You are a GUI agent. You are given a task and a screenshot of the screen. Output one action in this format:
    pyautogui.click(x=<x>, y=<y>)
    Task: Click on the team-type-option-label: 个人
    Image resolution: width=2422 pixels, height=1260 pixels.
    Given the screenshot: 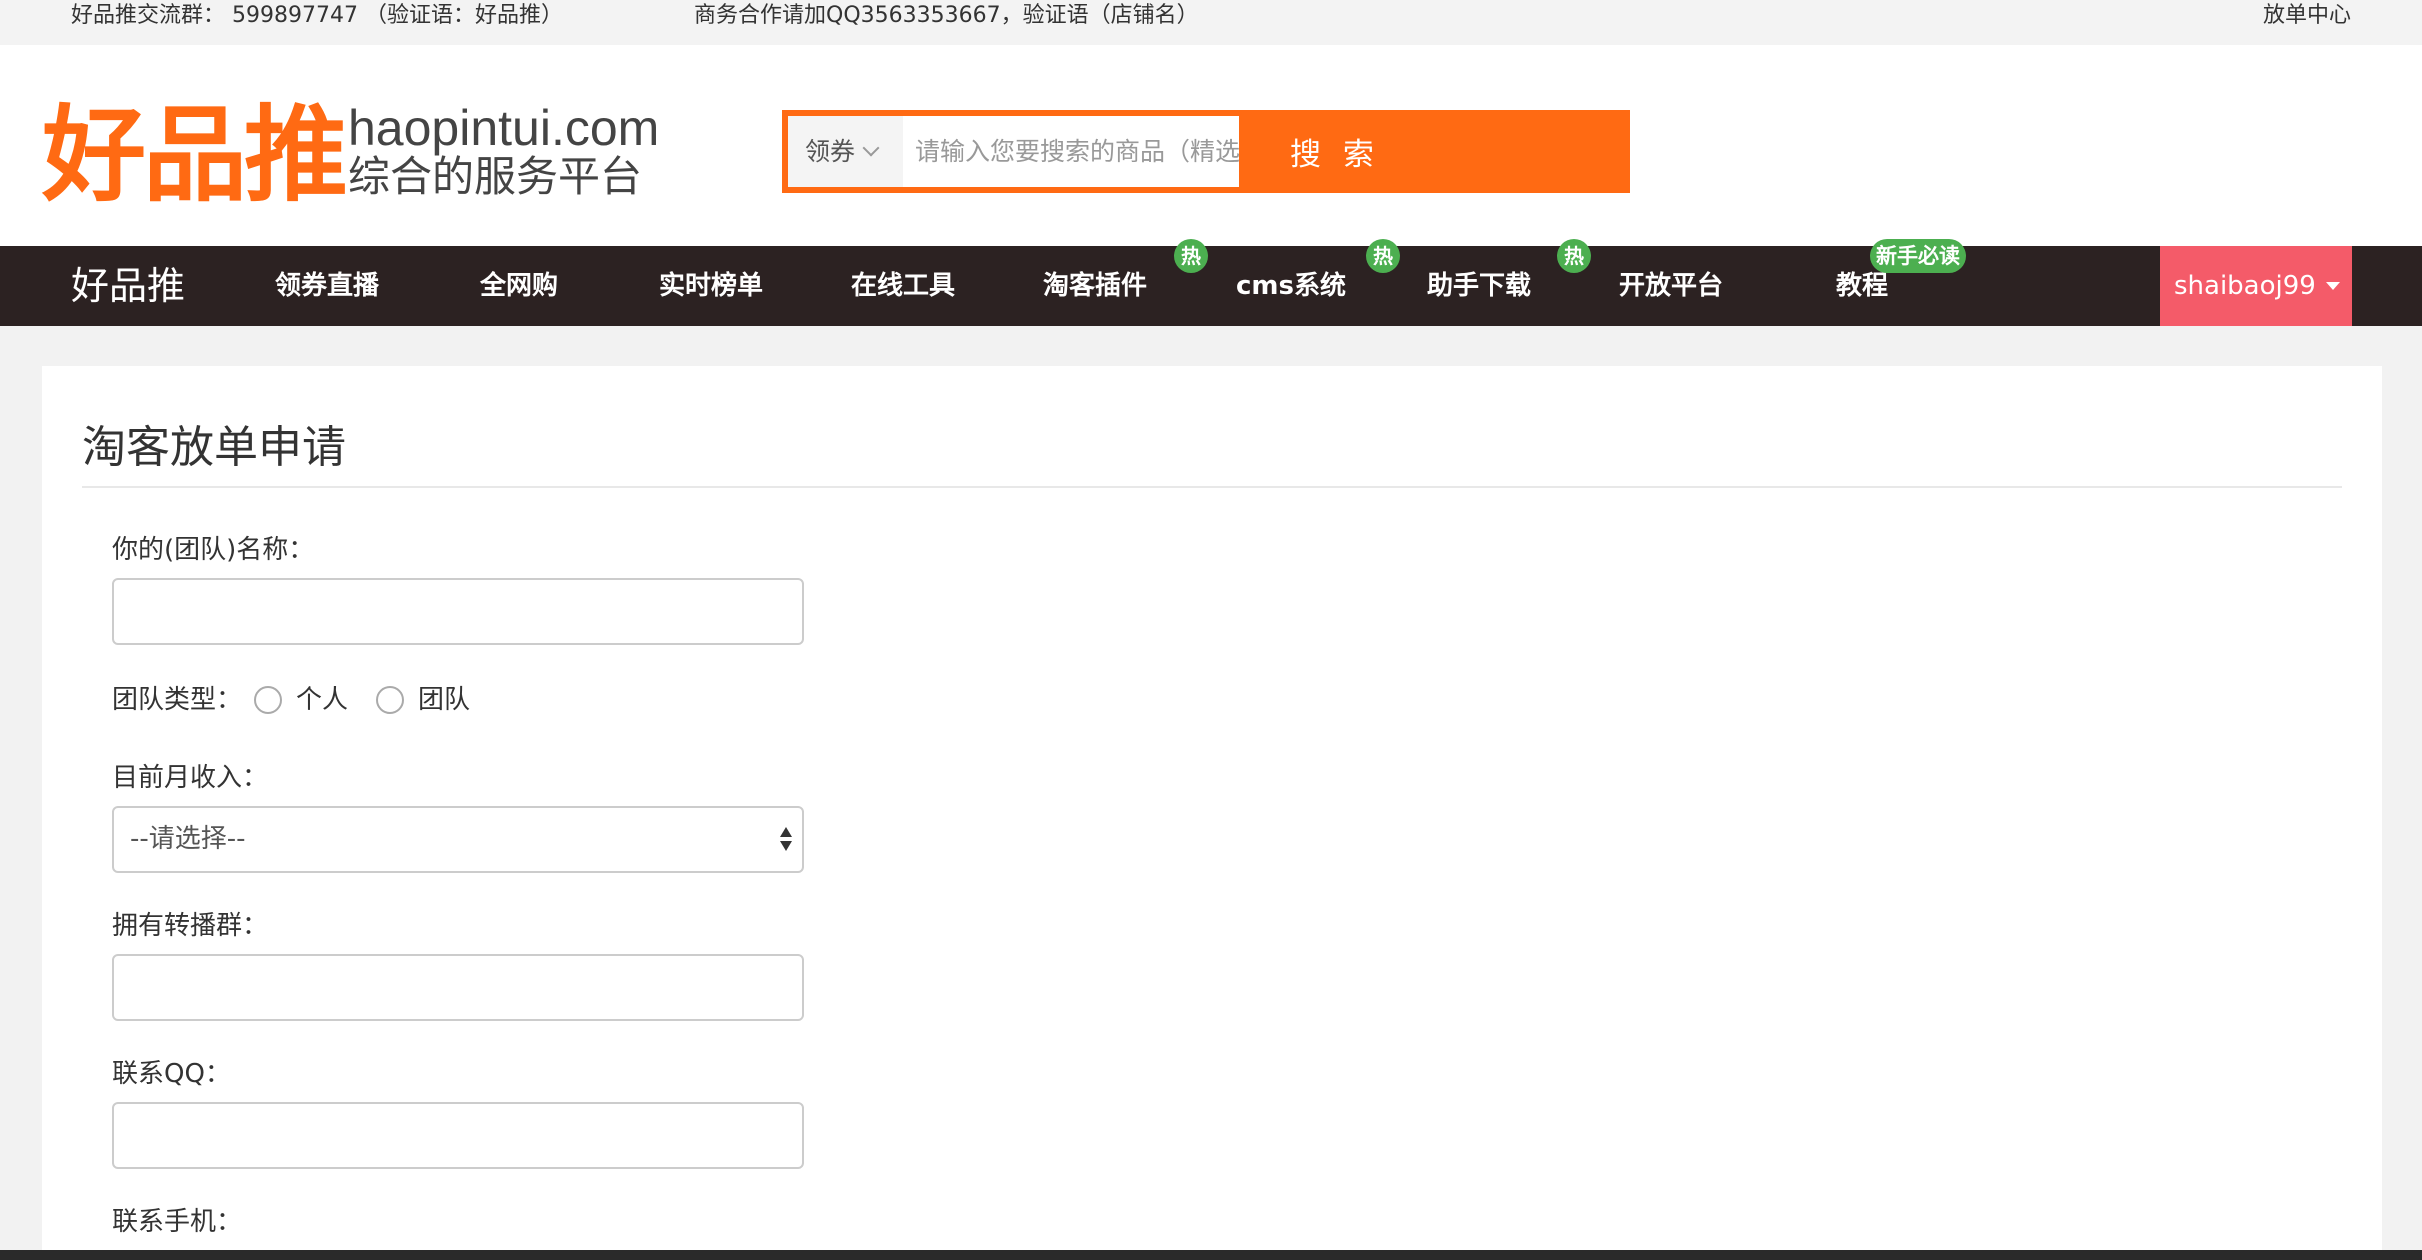 What is the action you would take?
    pyautogui.click(x=322, y=700)
    